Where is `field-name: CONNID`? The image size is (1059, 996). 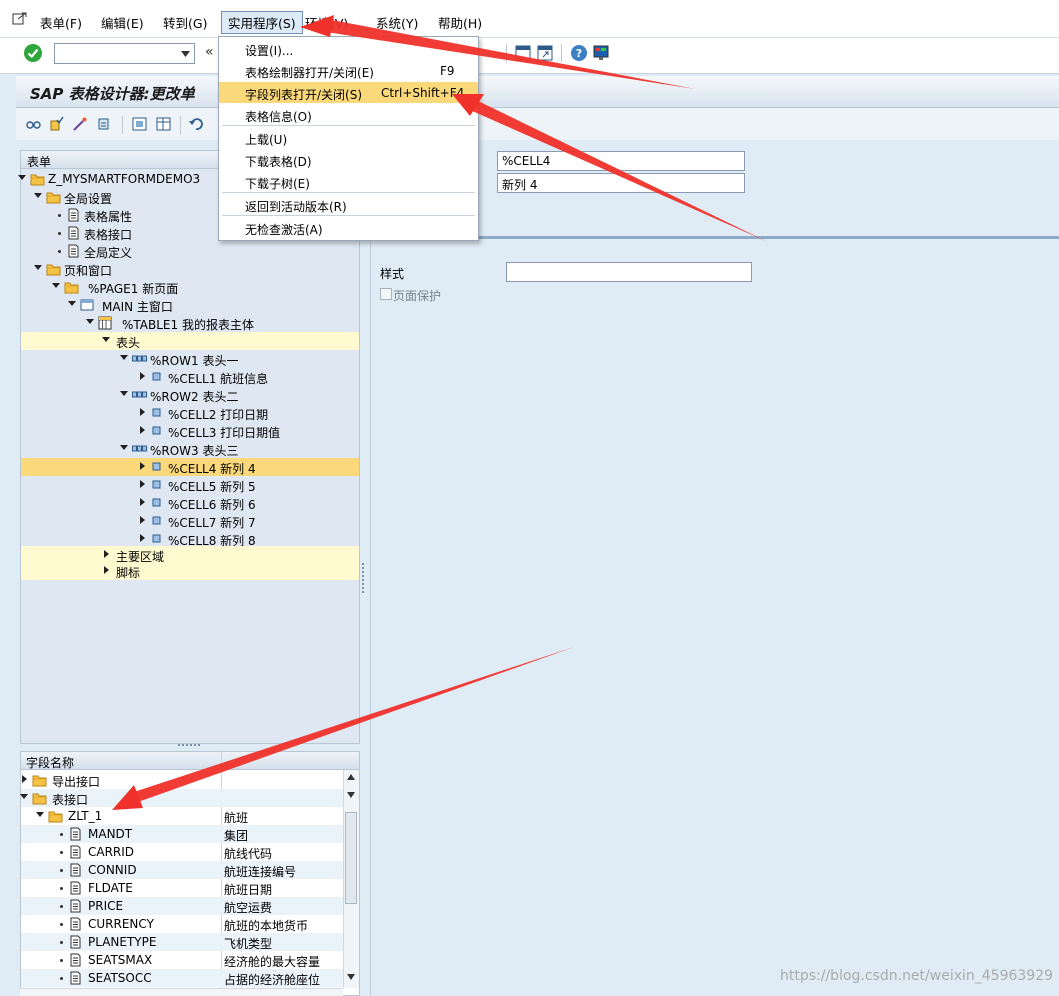
field-name: CONNID is located at coordinates (112, 870).